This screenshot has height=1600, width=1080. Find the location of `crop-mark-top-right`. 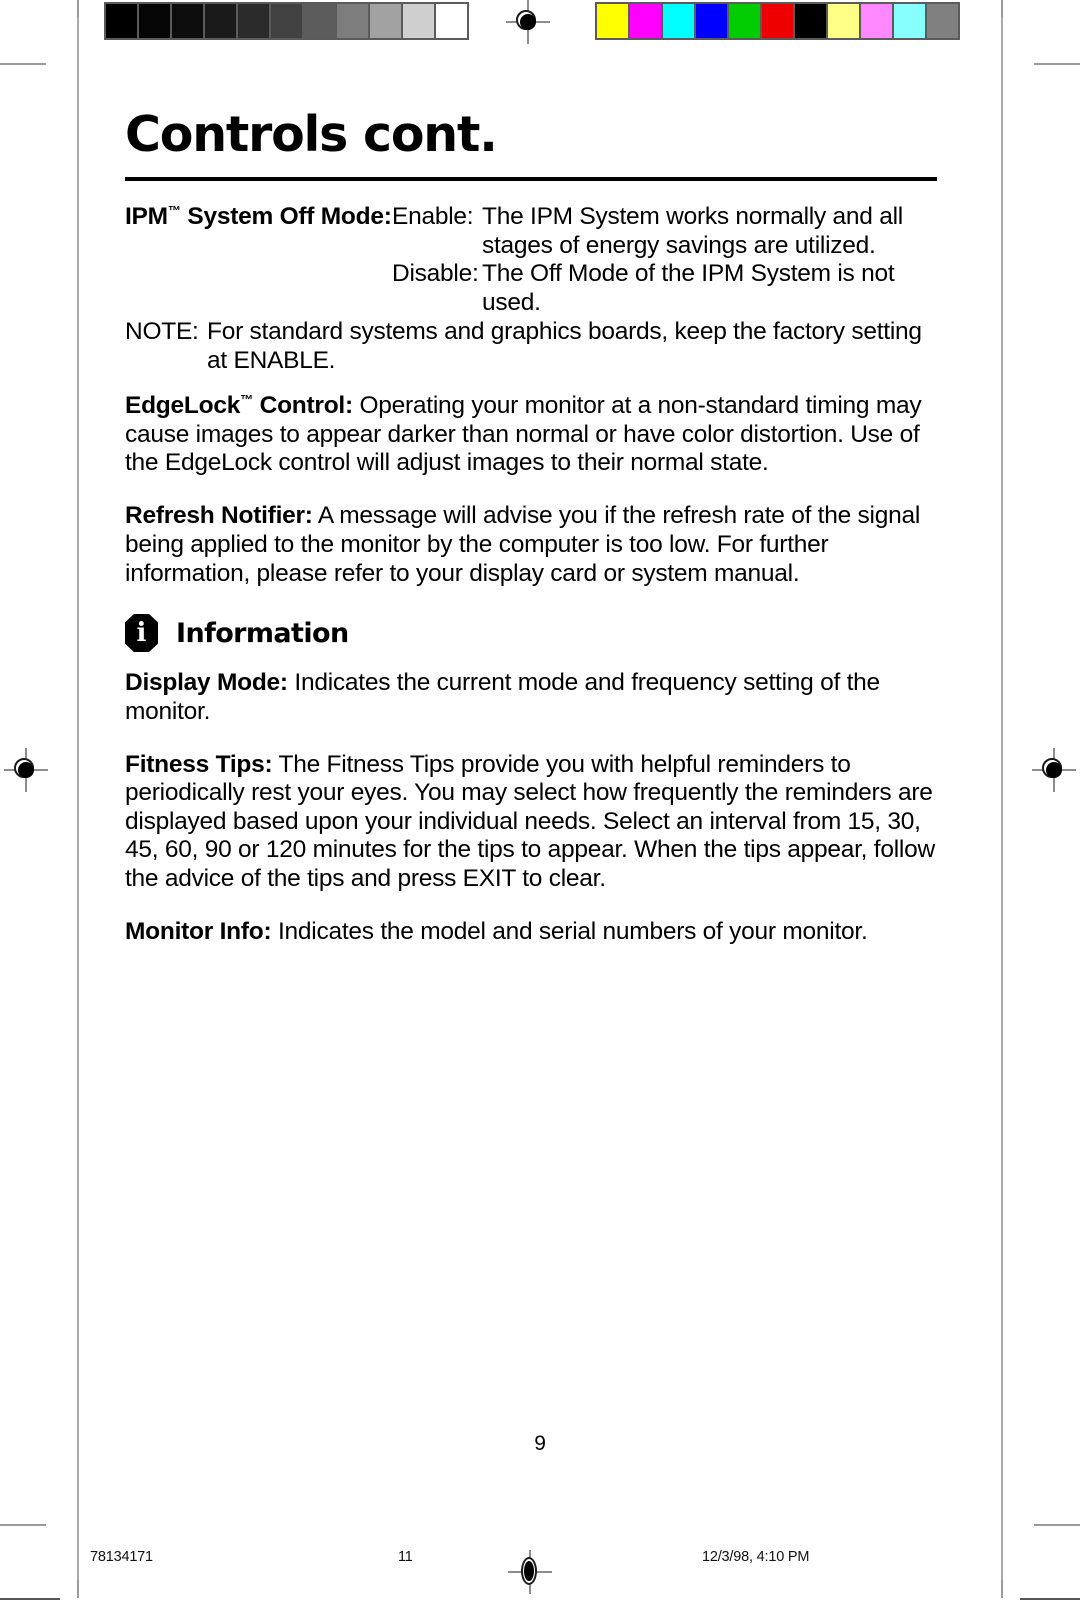

crop-mark-top-right is located at coordinates (1050, 30).